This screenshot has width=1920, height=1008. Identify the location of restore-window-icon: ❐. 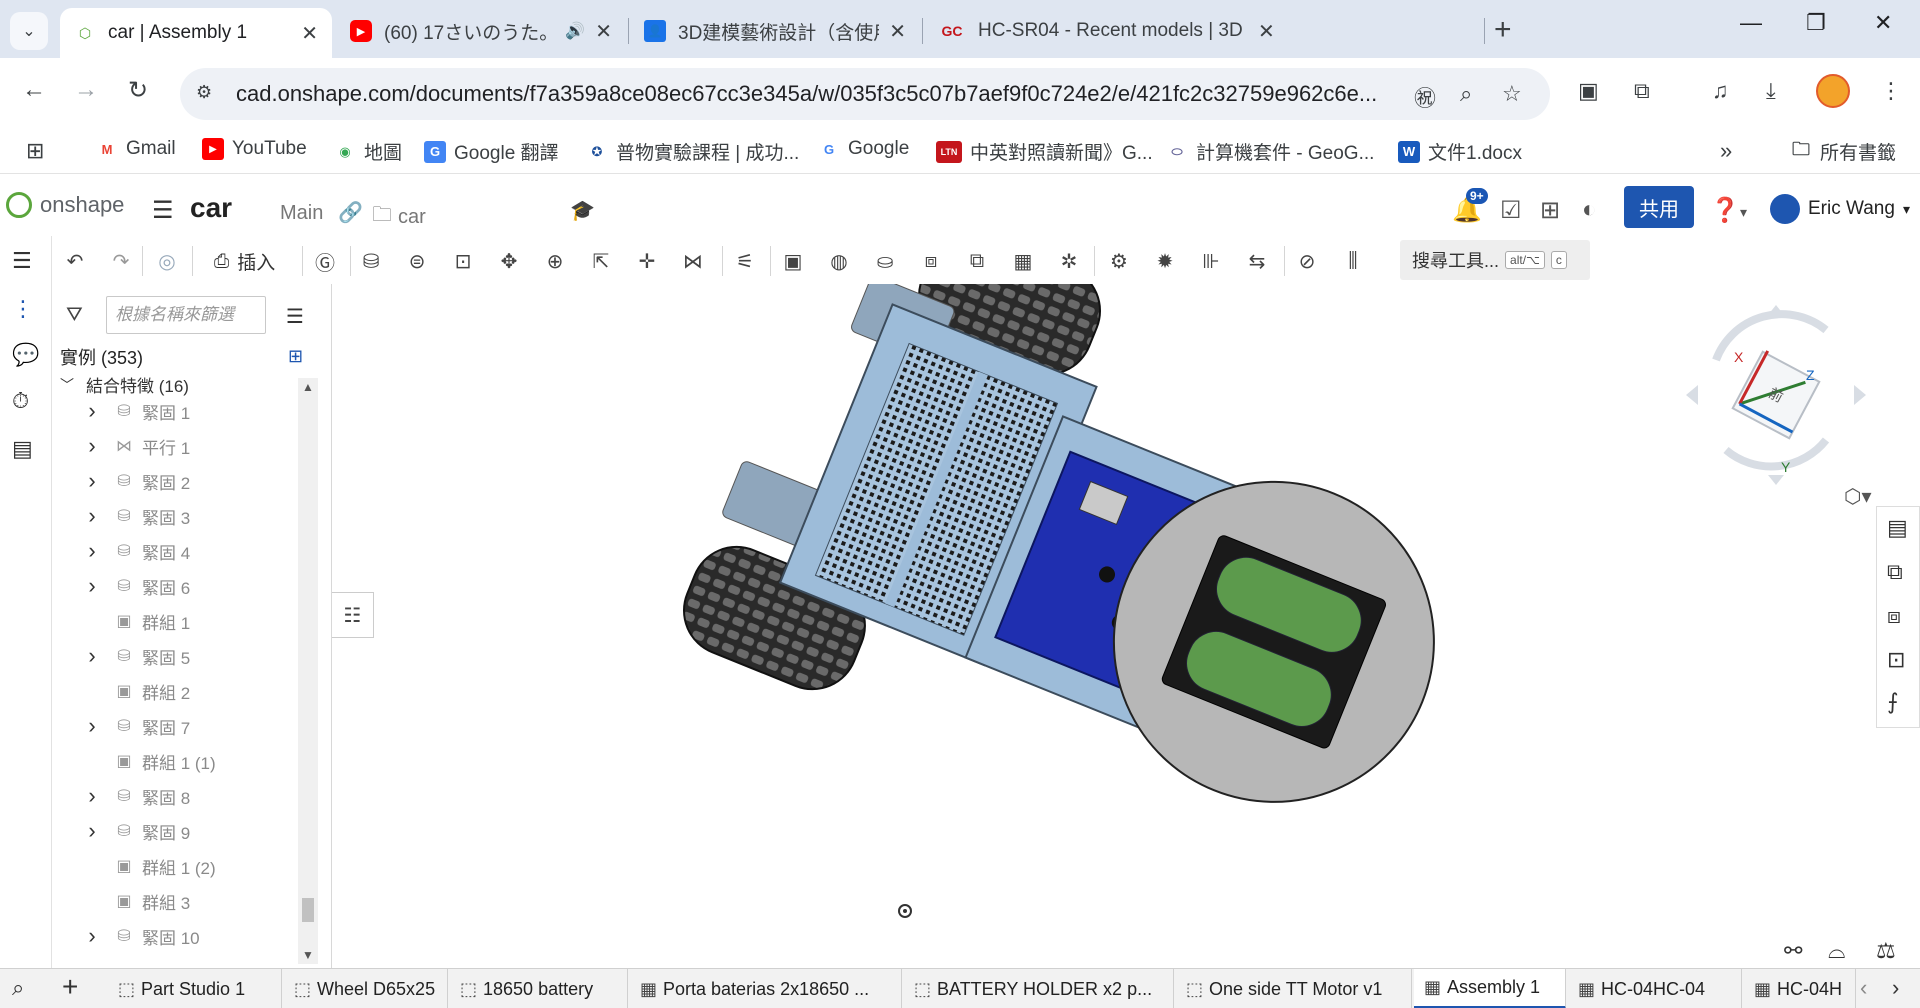
(1816, 23).